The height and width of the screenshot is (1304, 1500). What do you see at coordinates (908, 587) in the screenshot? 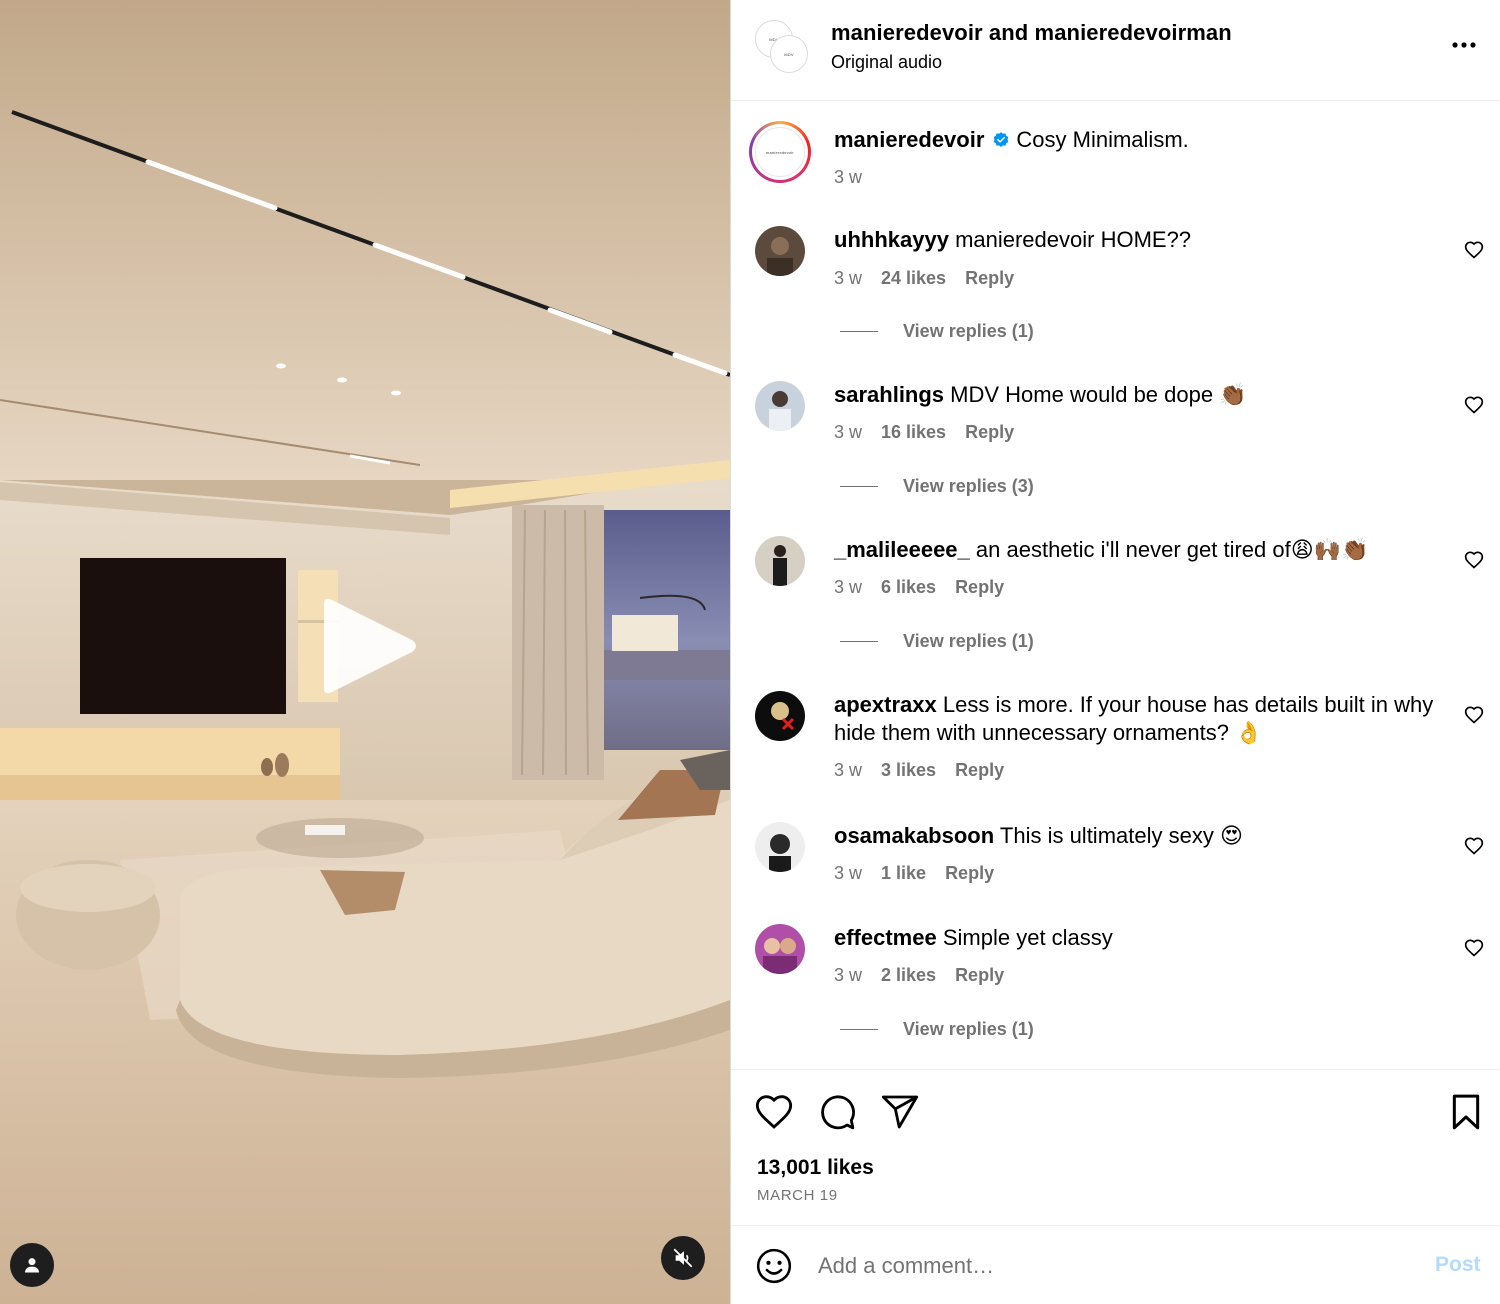
I see `comment-likes: 6 likes` at bounding box center [908, 587].